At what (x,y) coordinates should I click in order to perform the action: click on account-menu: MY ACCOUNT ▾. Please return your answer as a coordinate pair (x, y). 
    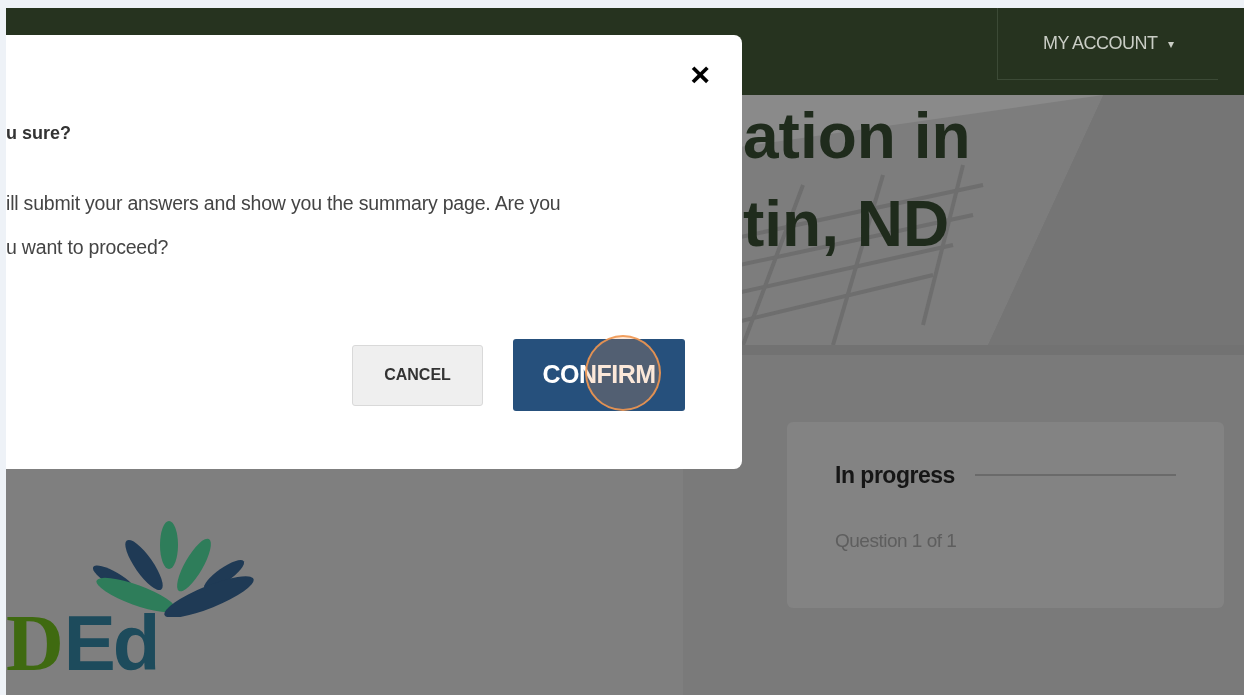
    Looking at the image, I should click on (1108, 43).